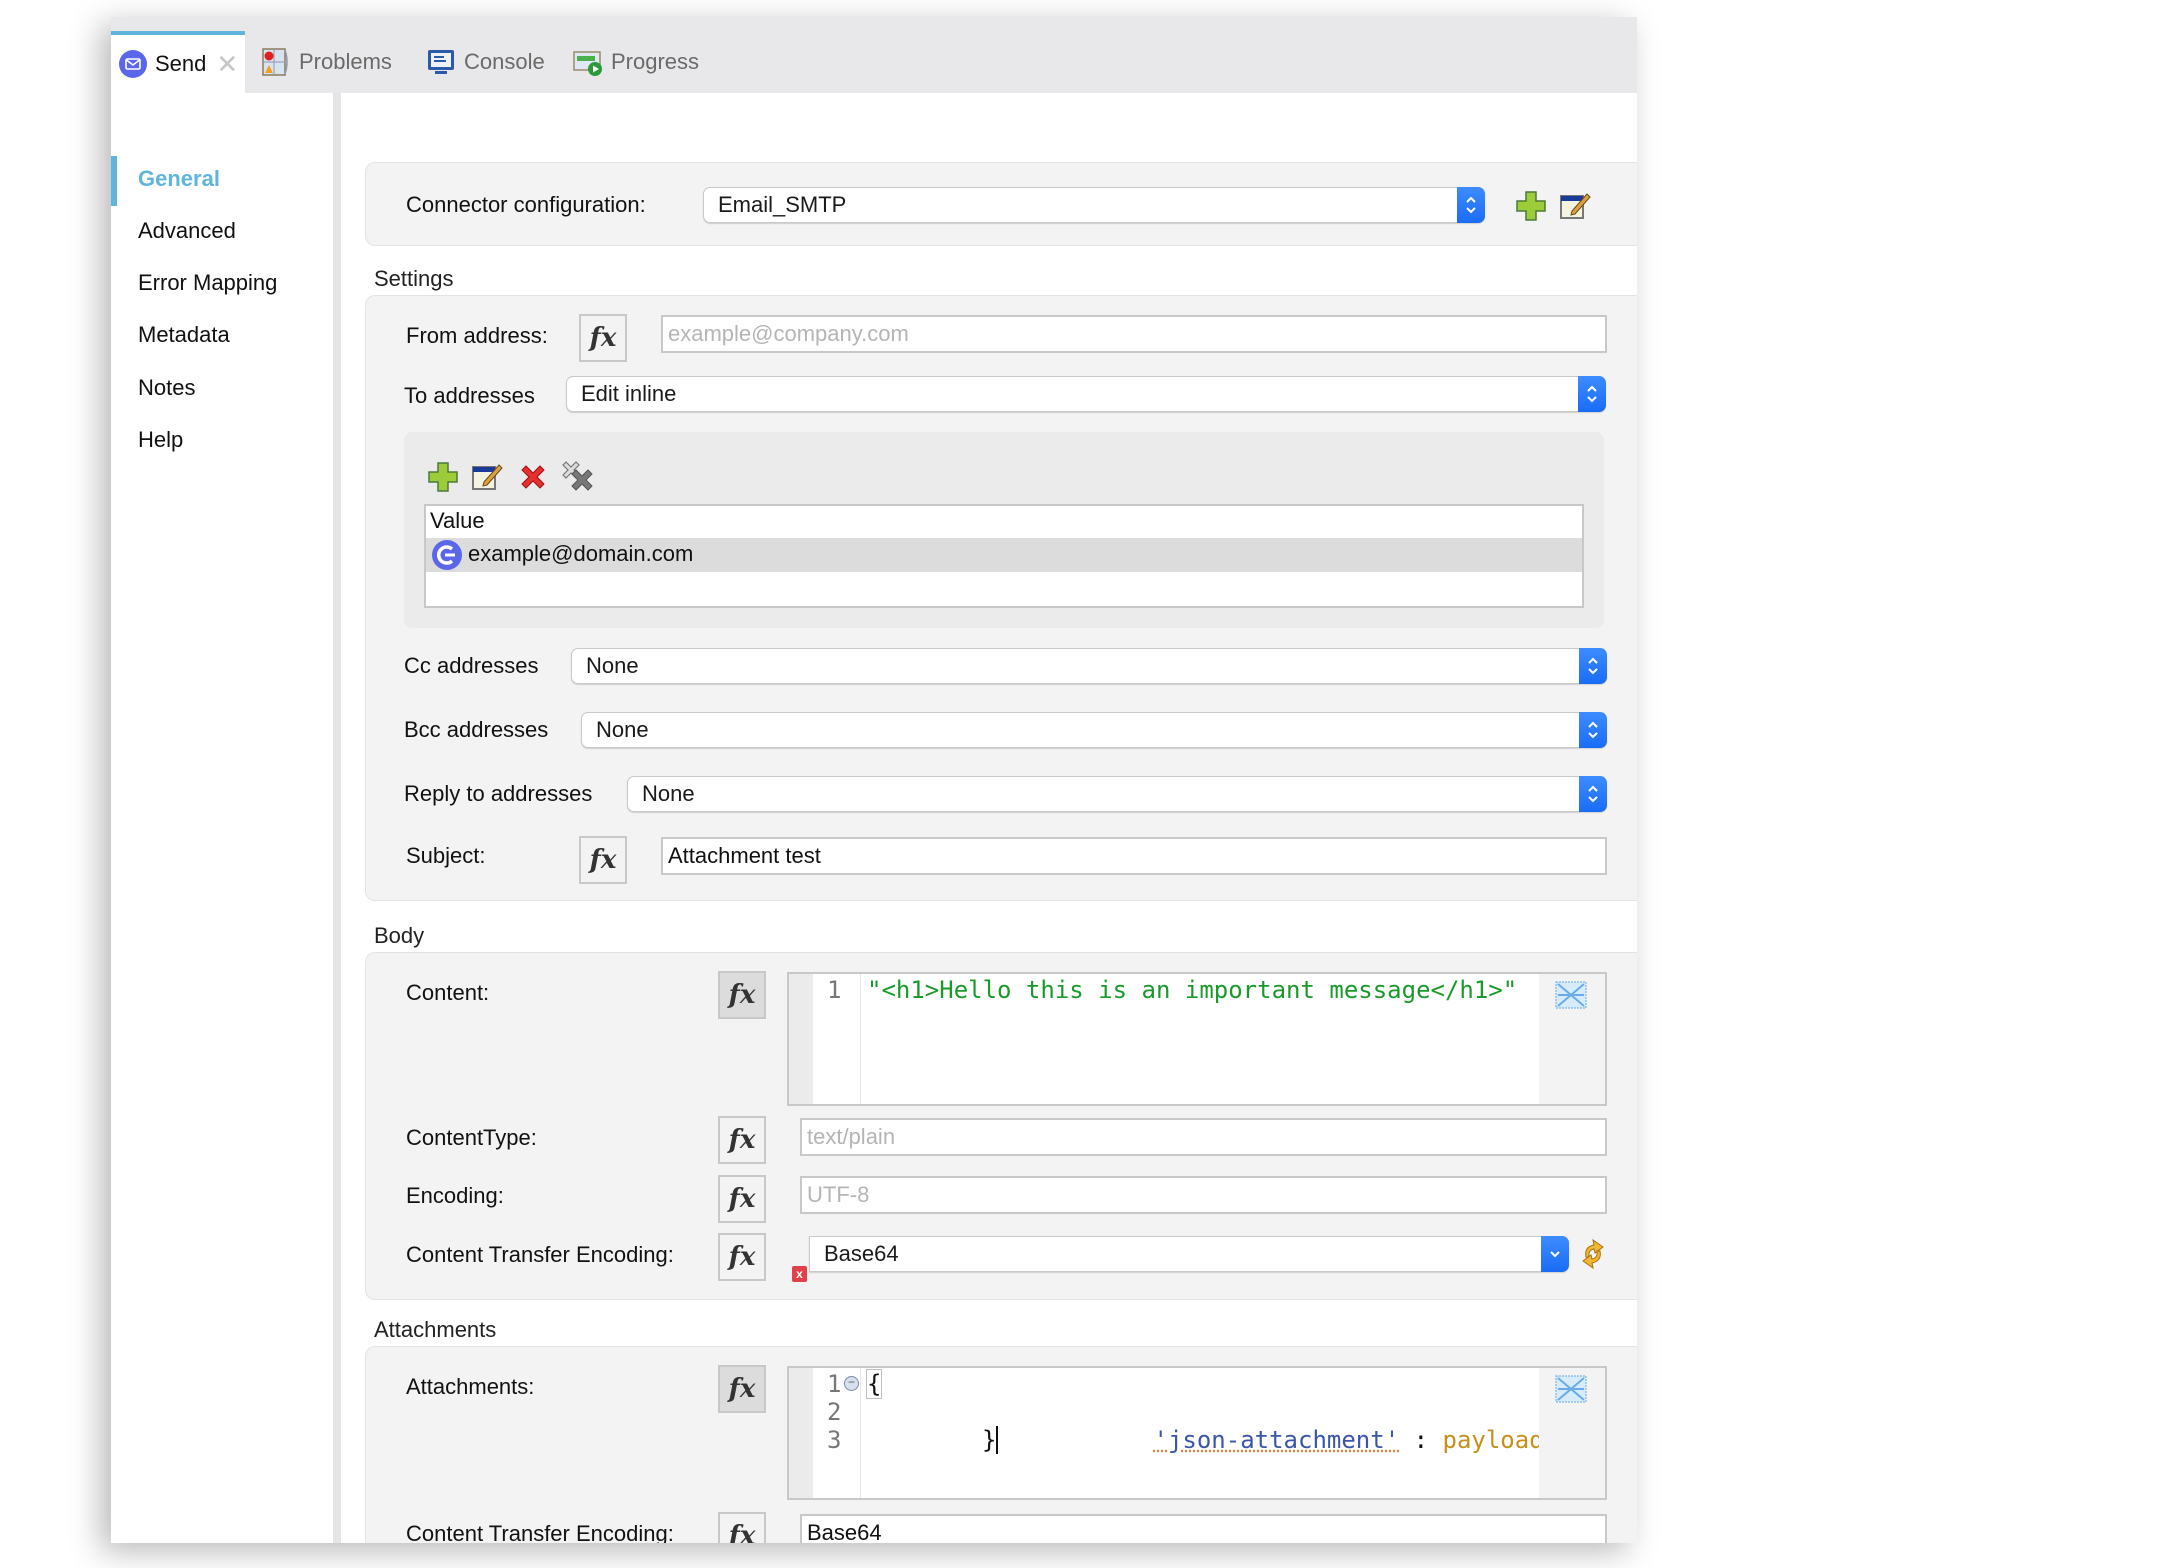  I want to click on table-row: example@domain.com, so click(1004, 555).